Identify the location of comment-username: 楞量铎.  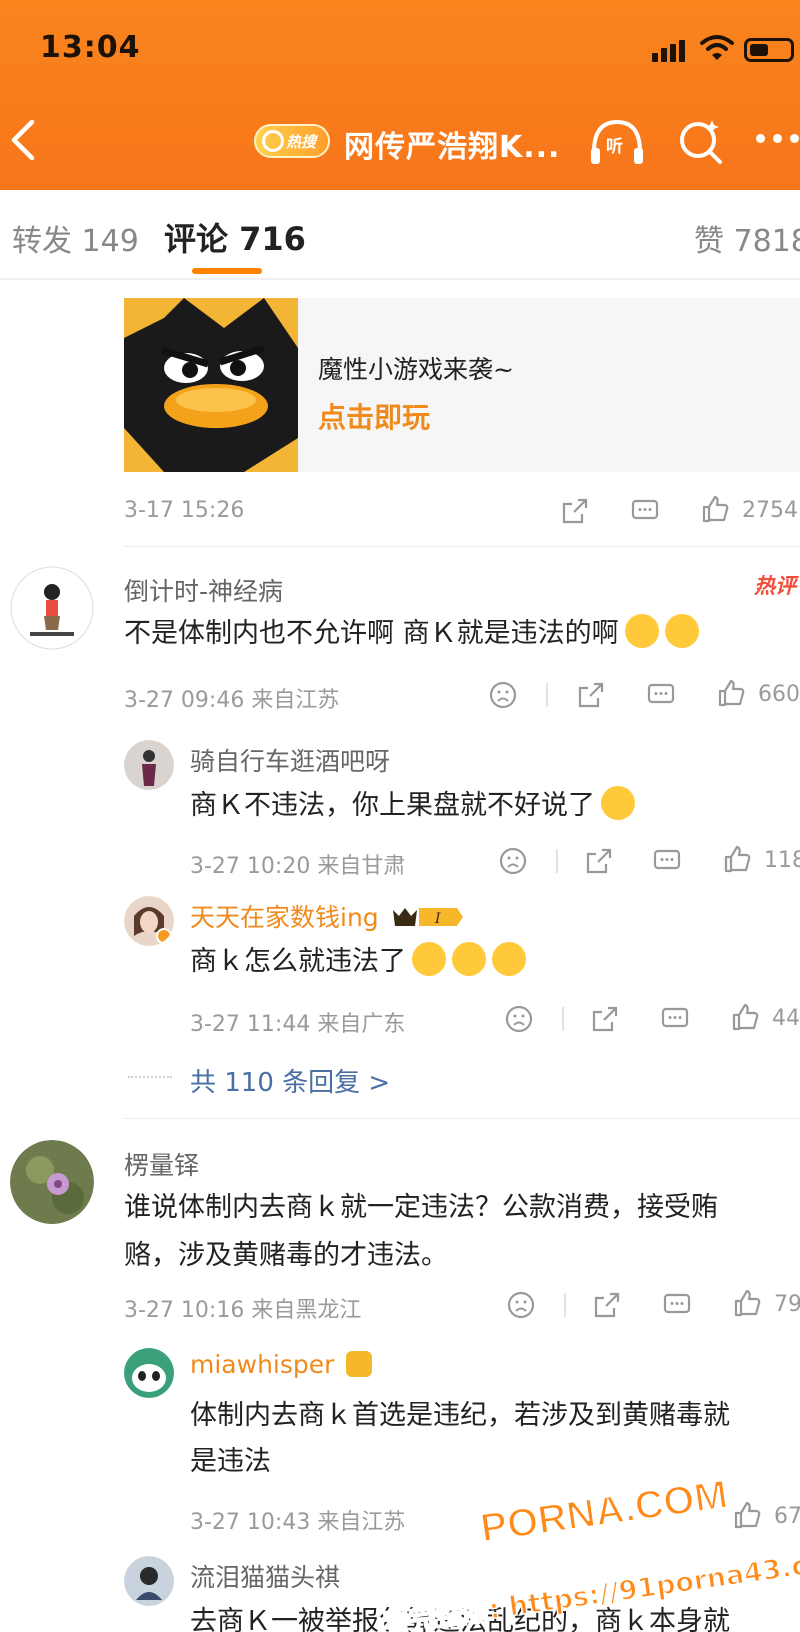
(161, 1164).